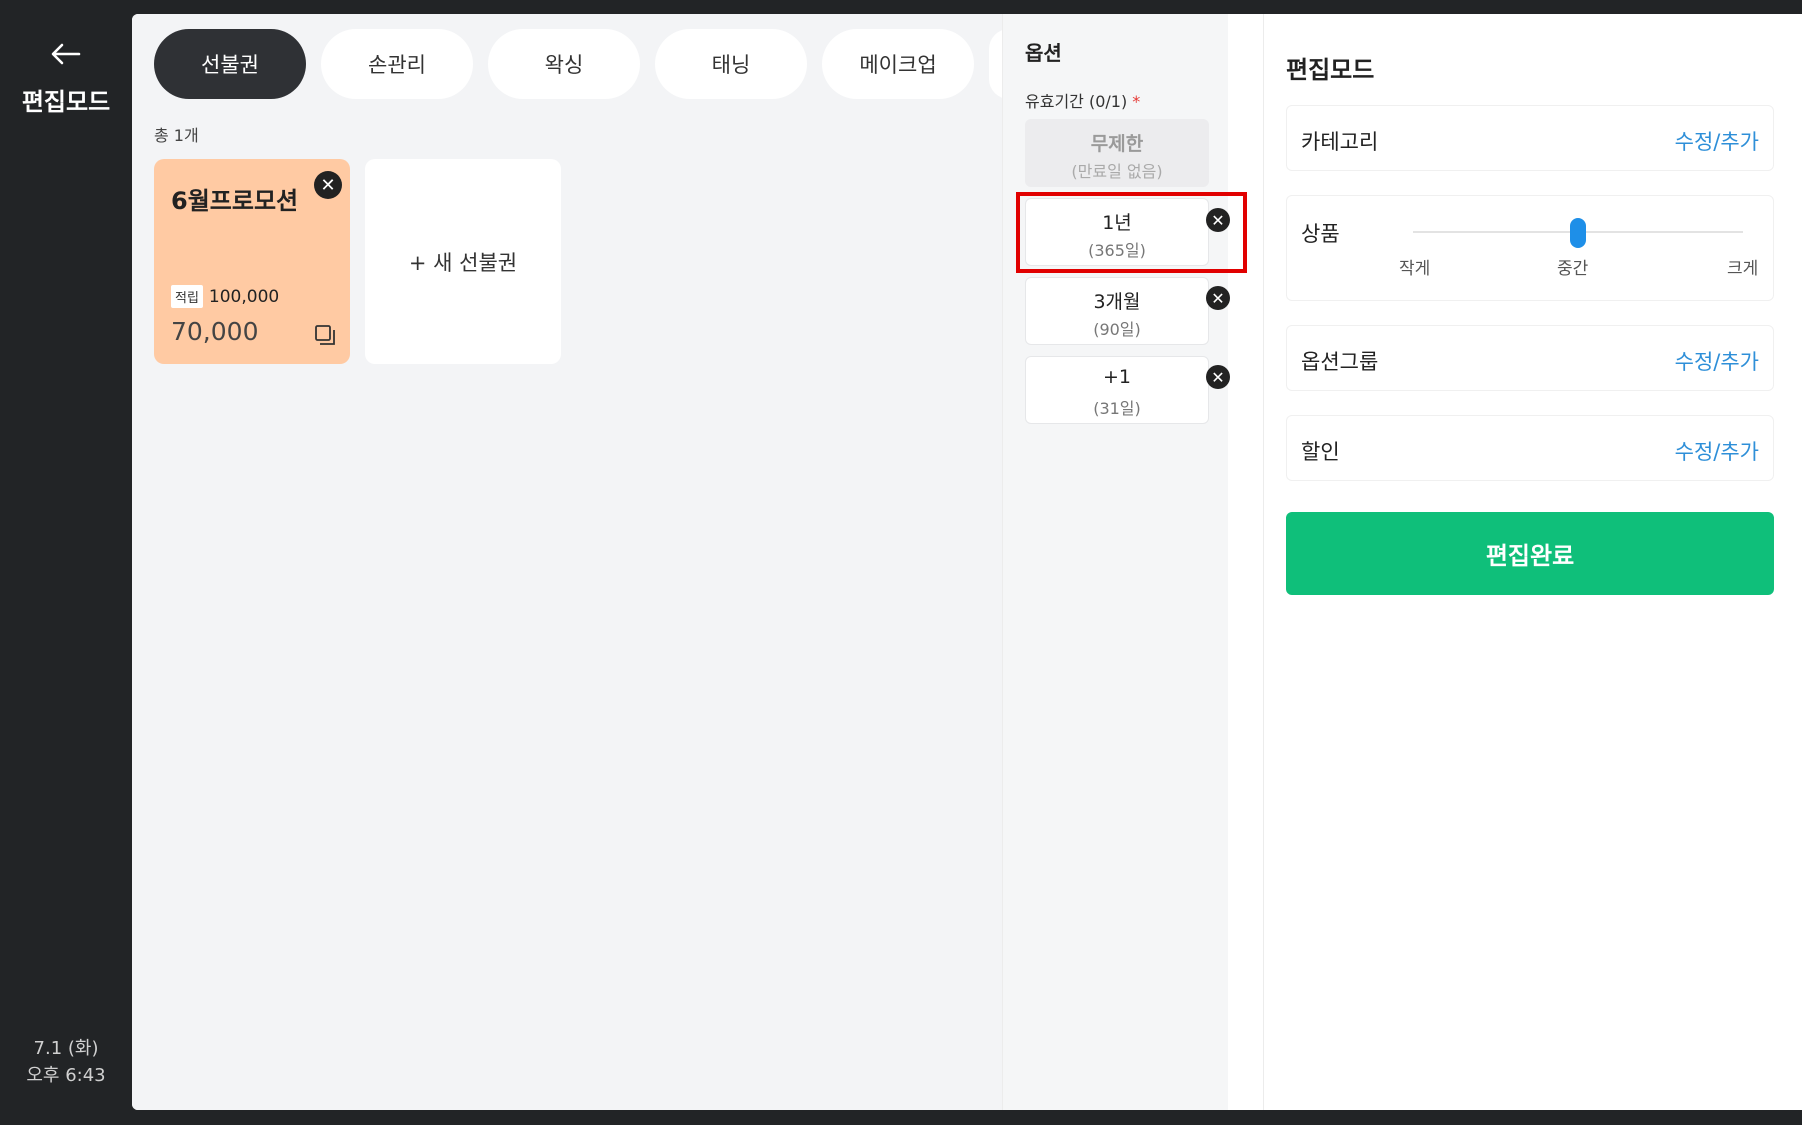  I want to click on option-main: 무제한, so click(1117, 144).